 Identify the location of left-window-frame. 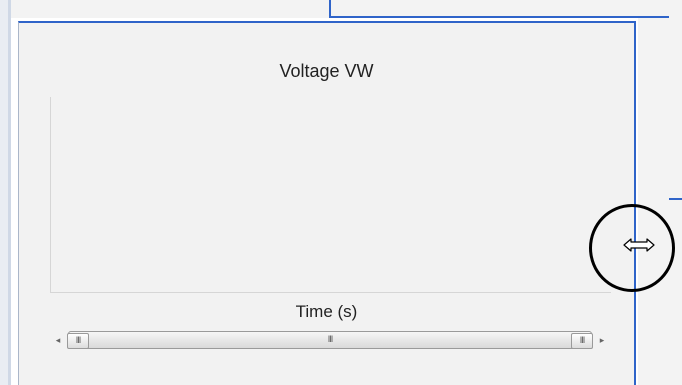
(4, 192).